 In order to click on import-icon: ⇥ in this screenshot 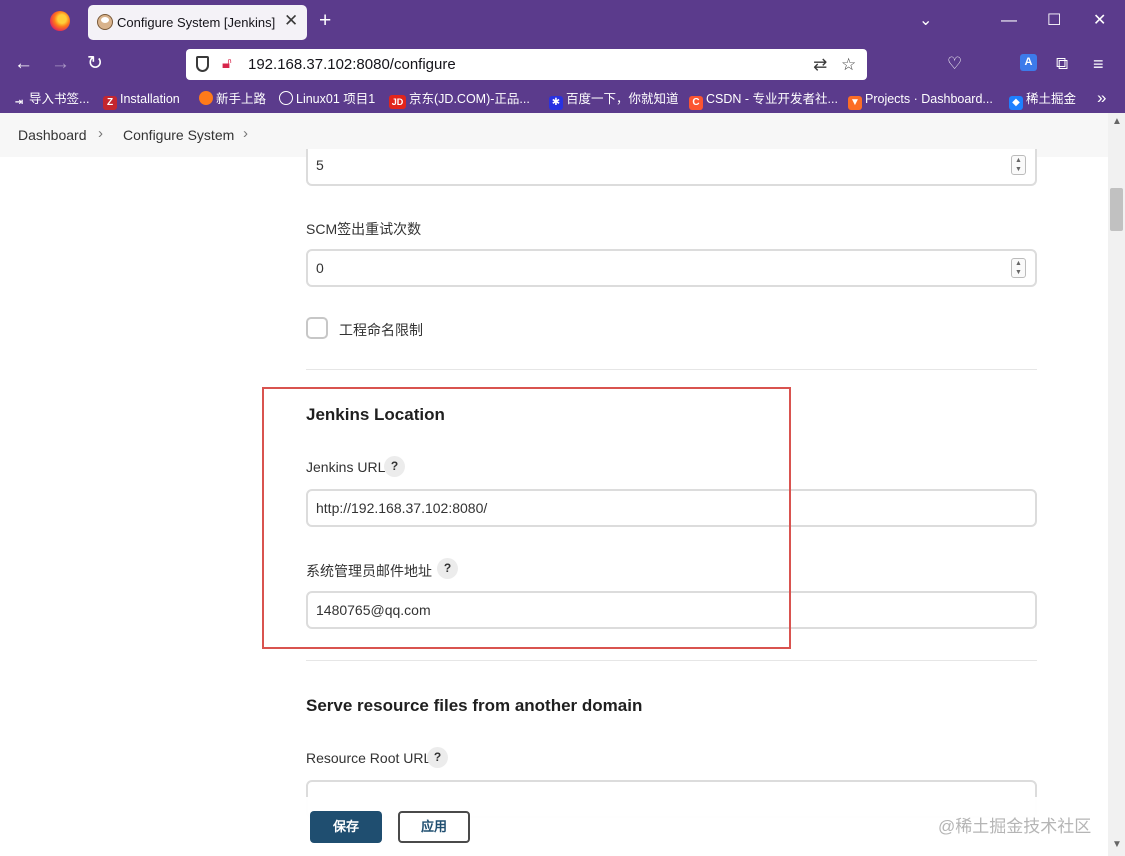, I will do `click(19, 102)`.